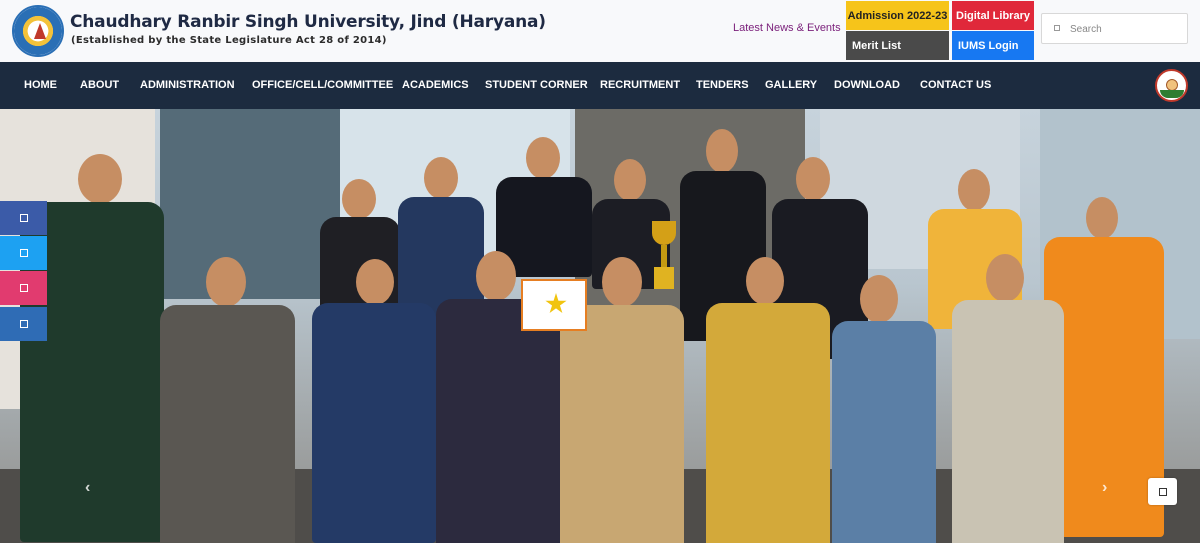  I want to click on star-icon, so click(556, 303).